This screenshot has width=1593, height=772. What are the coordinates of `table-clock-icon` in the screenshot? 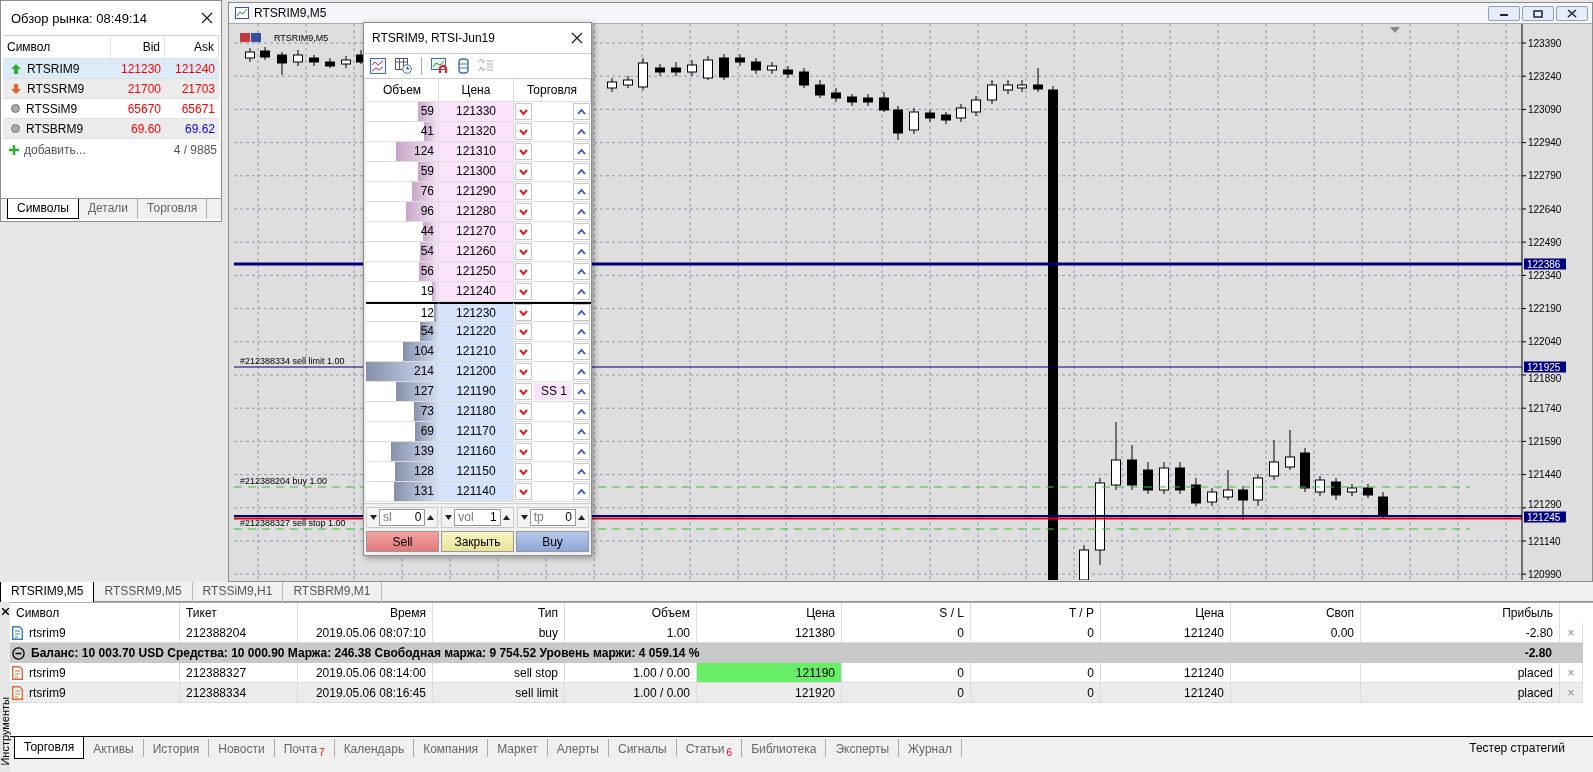 It's located at (403, 66).